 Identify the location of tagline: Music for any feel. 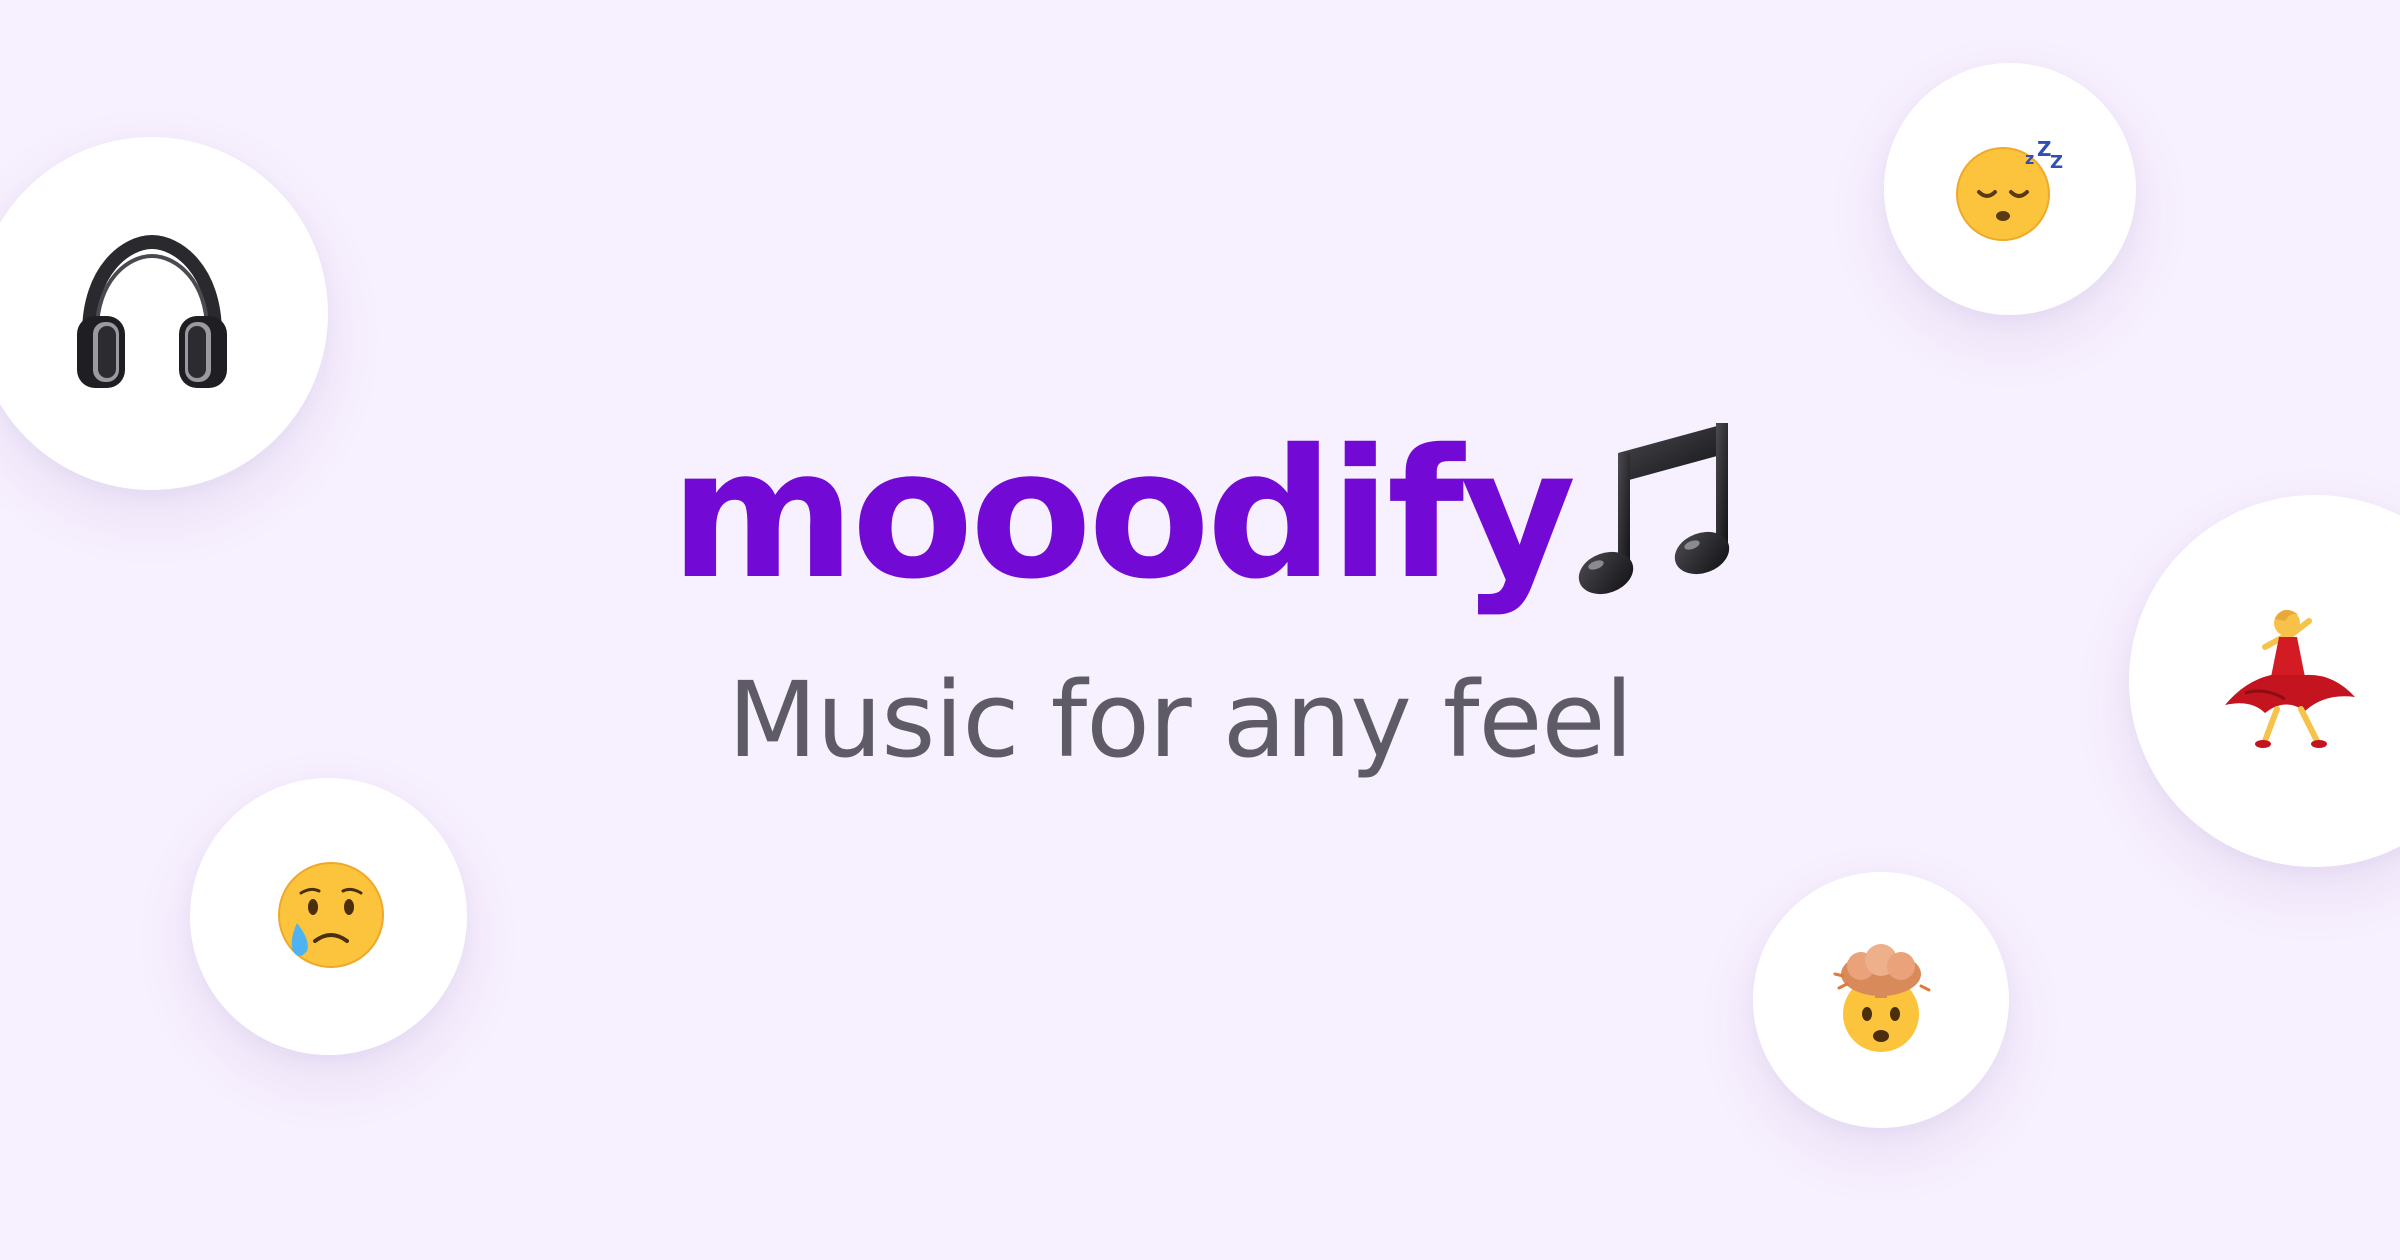
(1180, 720).